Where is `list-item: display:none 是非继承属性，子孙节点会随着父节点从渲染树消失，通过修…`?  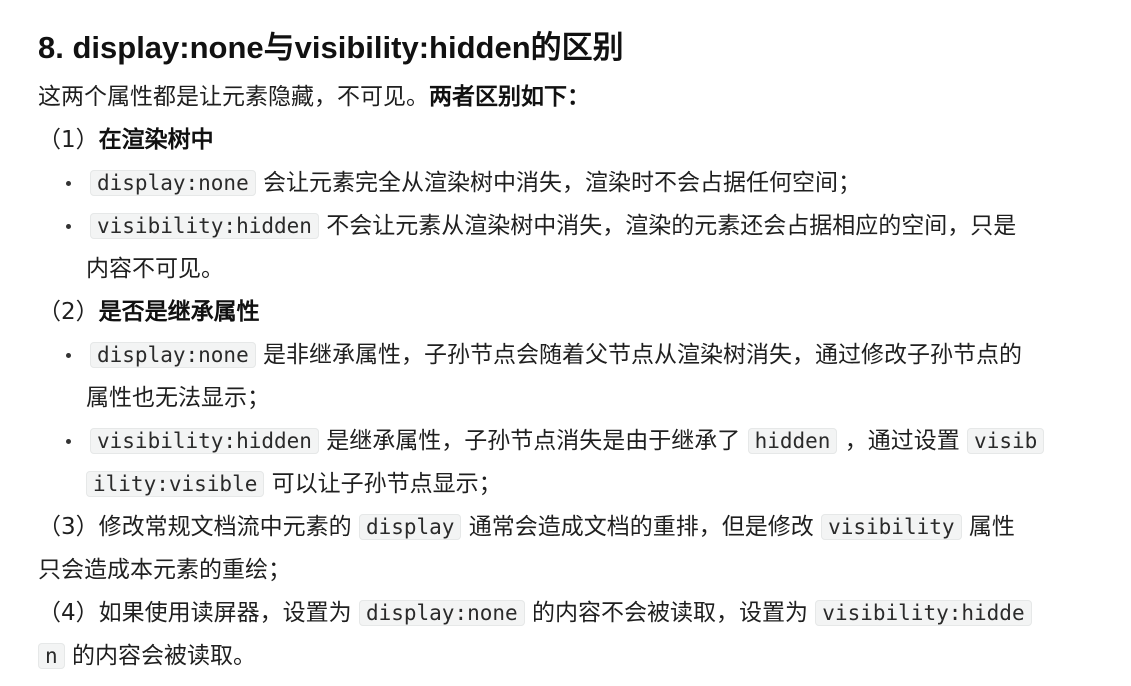
list-item: display:none 是非继承属性，子孙节点会随着父节点从渲染树消失，通过修… is located at coordinates (556, 355).